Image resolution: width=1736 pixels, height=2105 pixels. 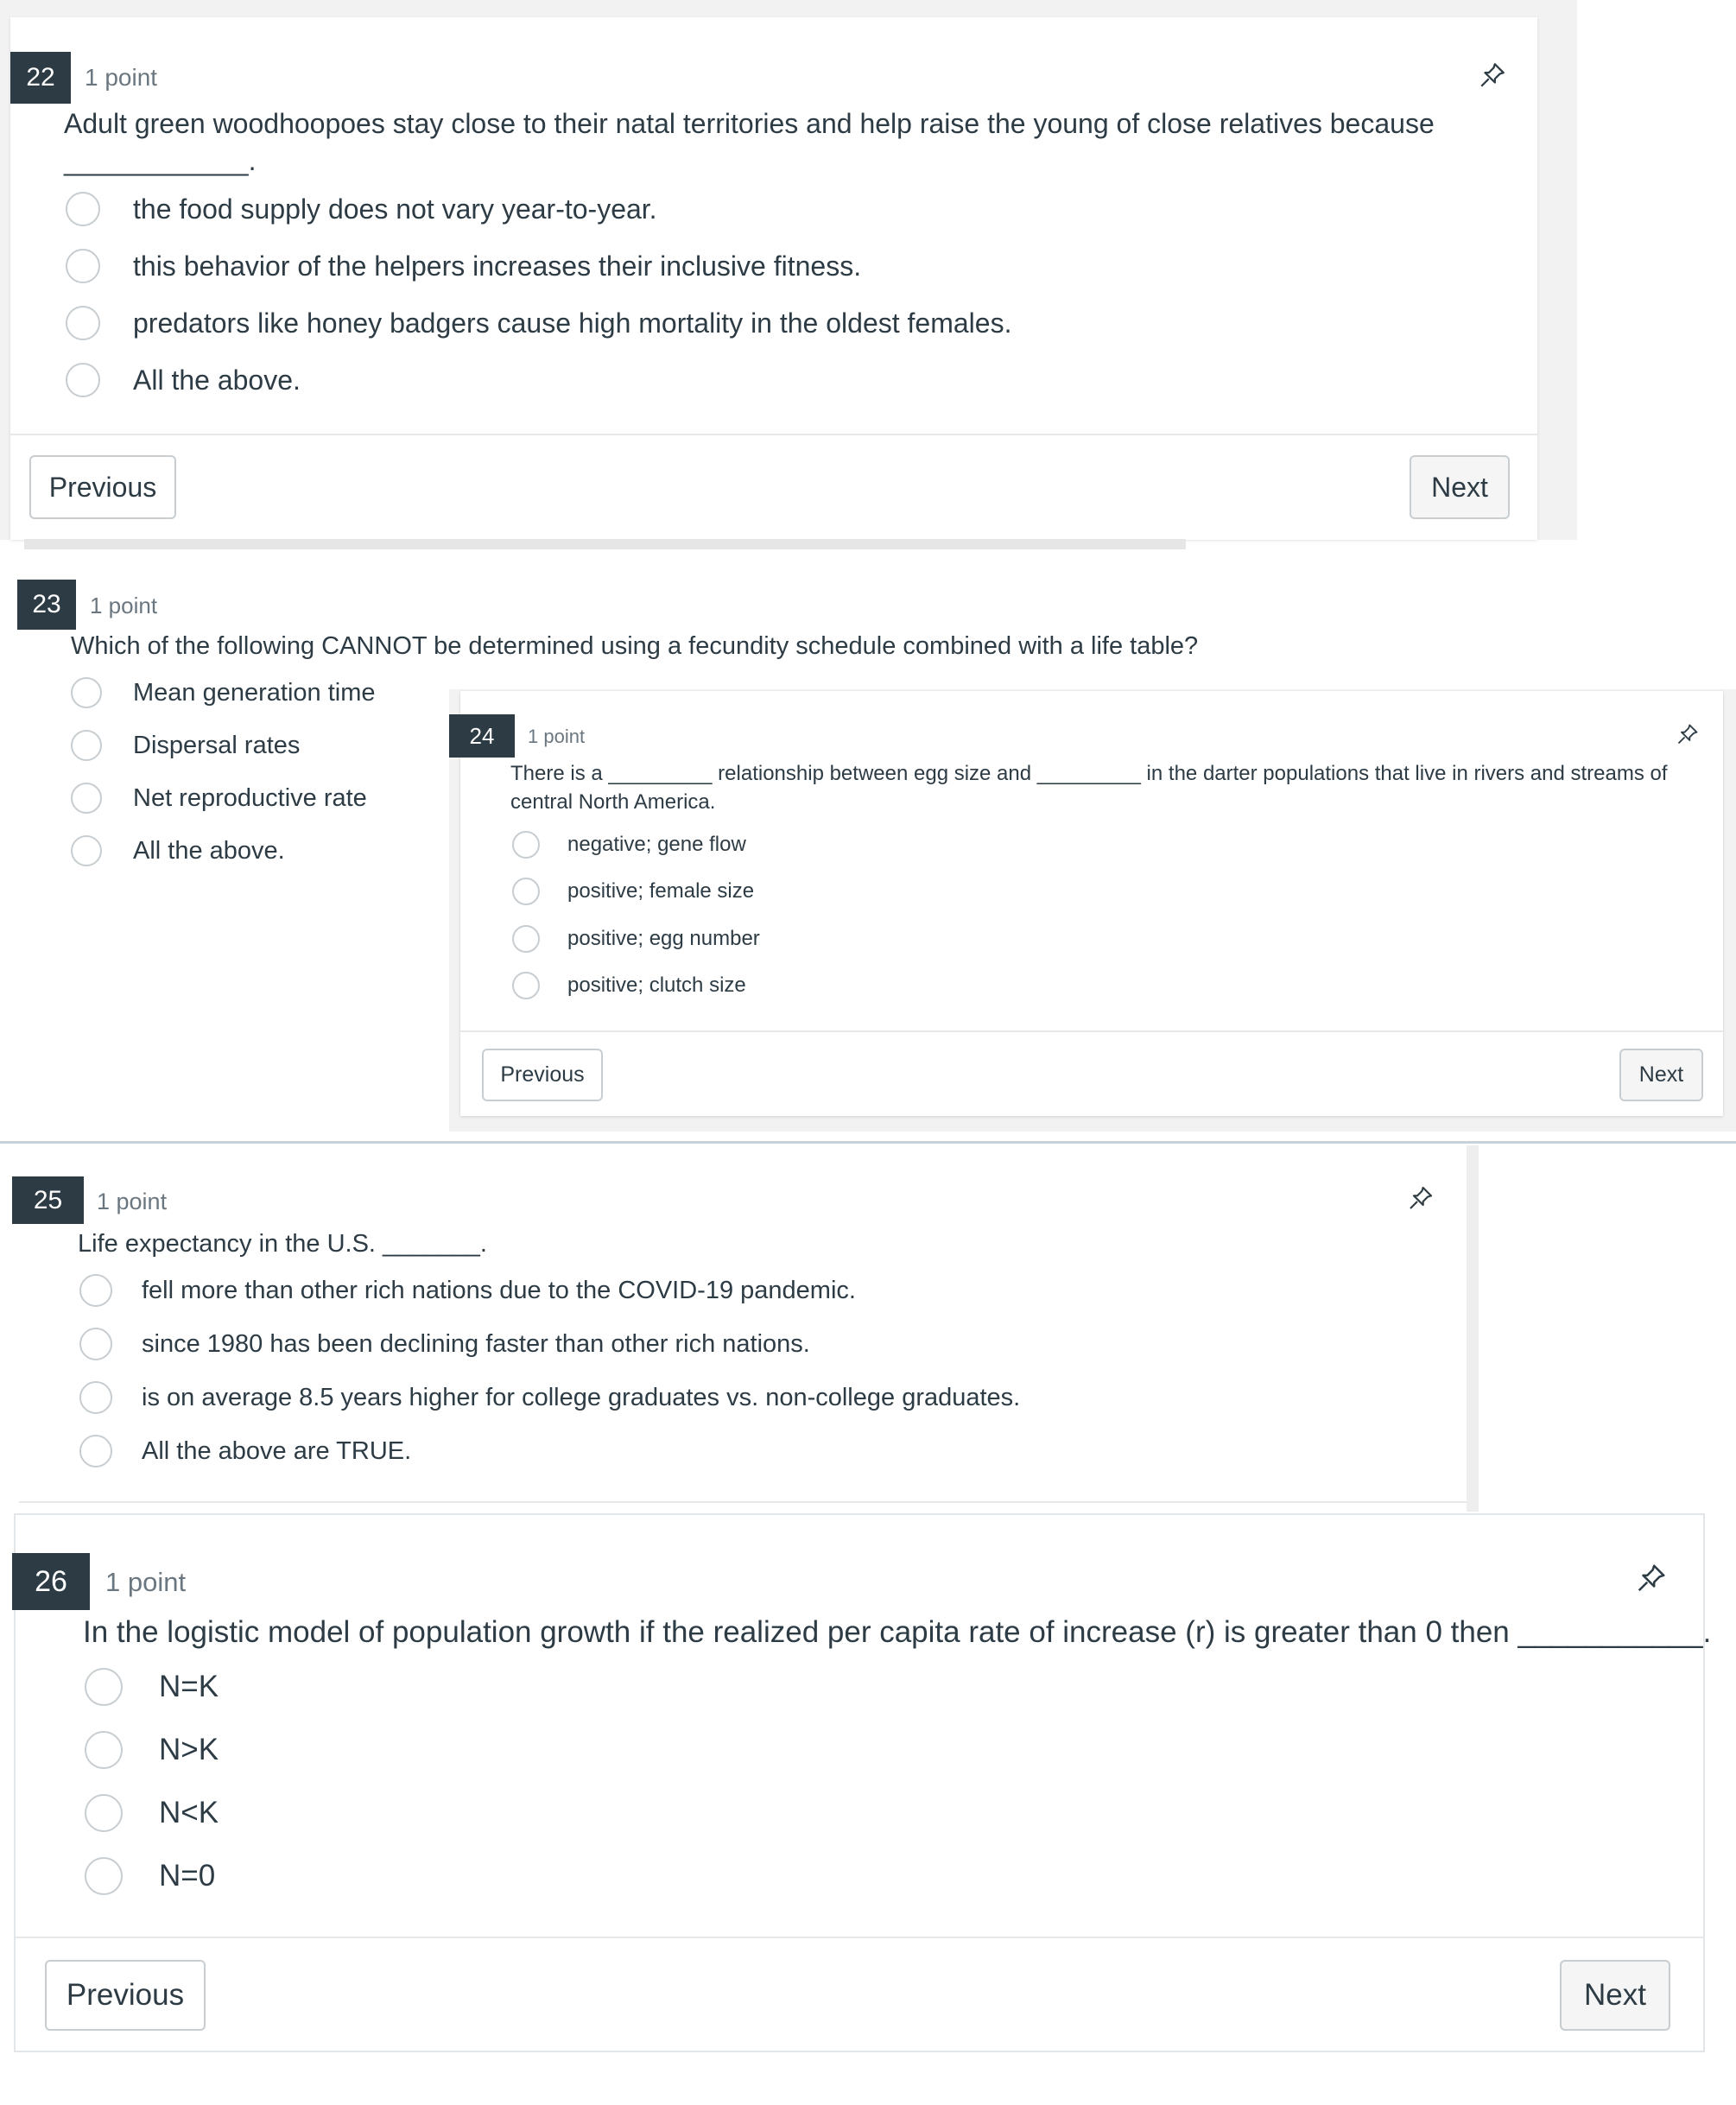 I want to click on q23-option-3: Net reproductive rate, so click(x=219, y=798).